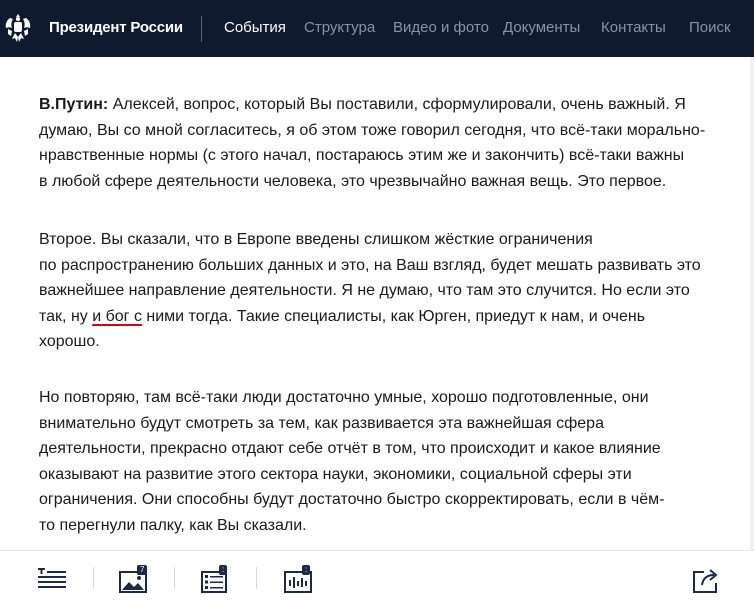 The height and width of the screenshot is (607, 754). I want to click on nav-item-documents: Документы, so click(541, 27).